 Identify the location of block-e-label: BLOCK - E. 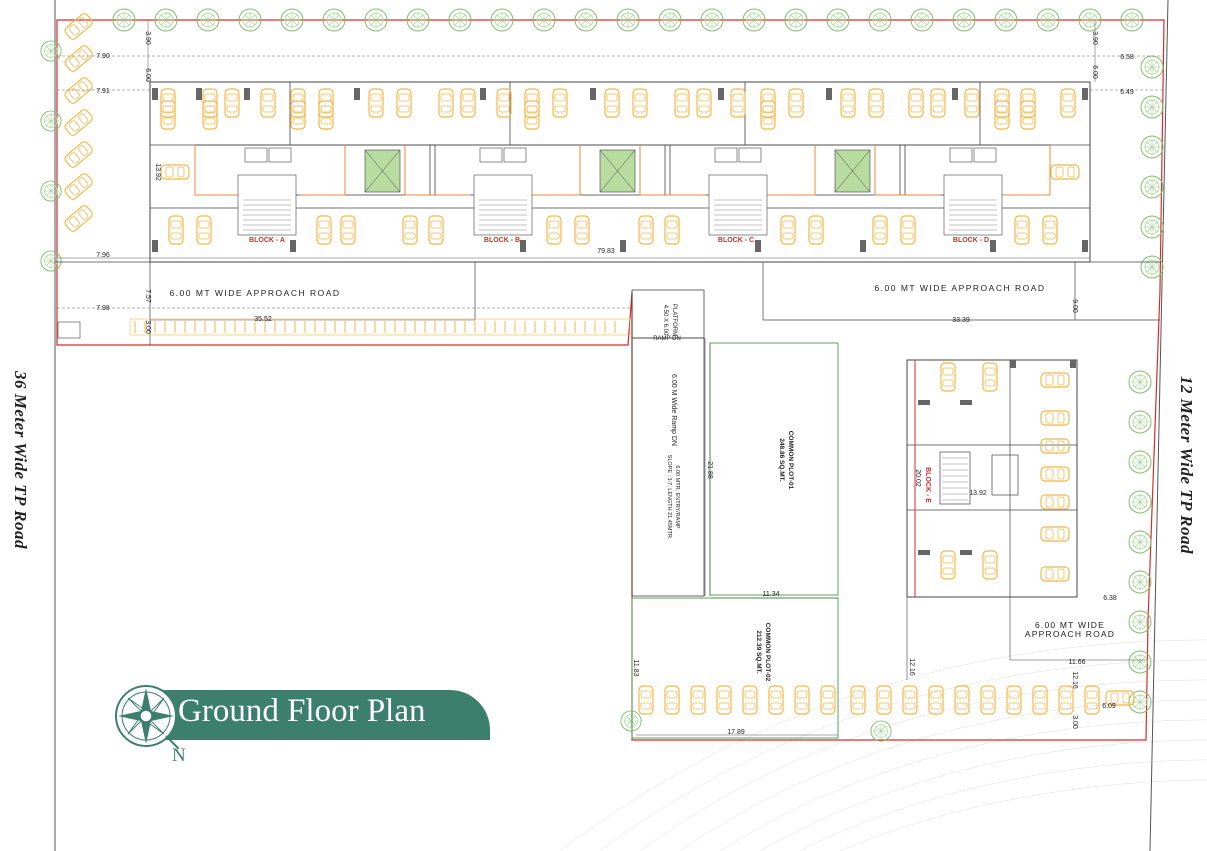
(927, 485).